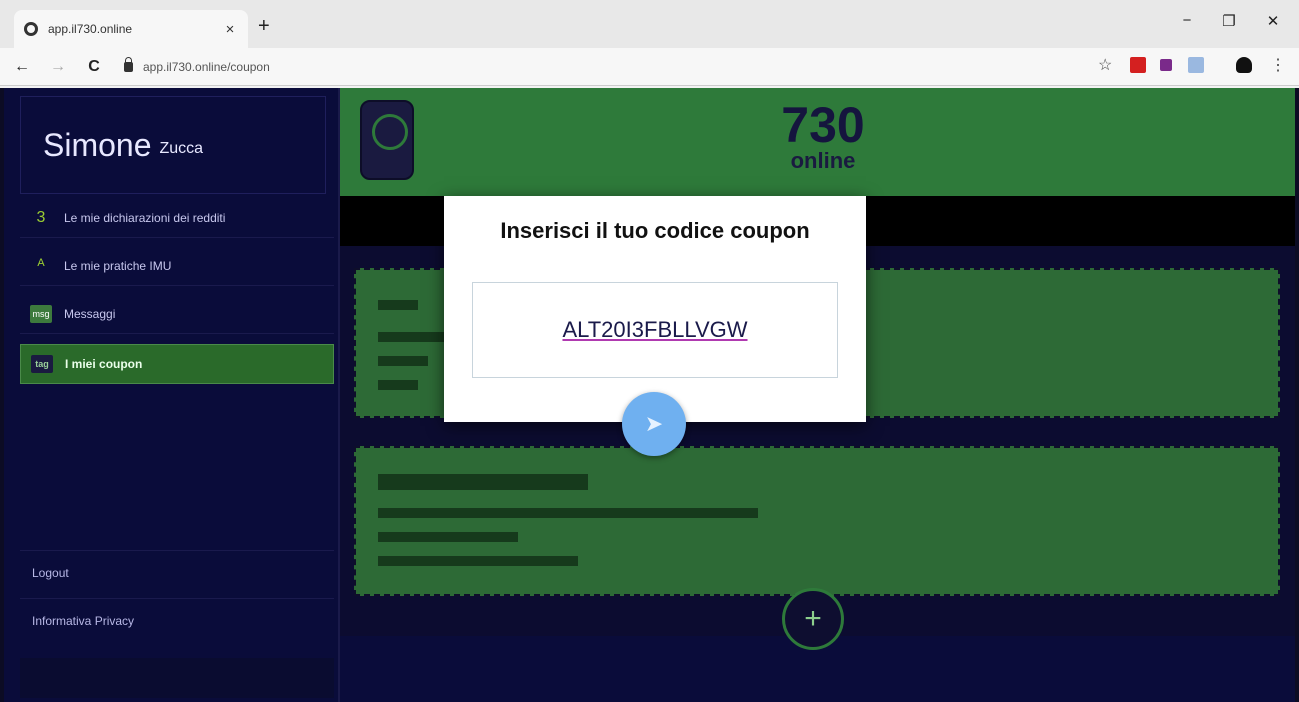 This screenshot has height=702, width=1299. I want to click on add-coupon-button: +, so click(813, 619).